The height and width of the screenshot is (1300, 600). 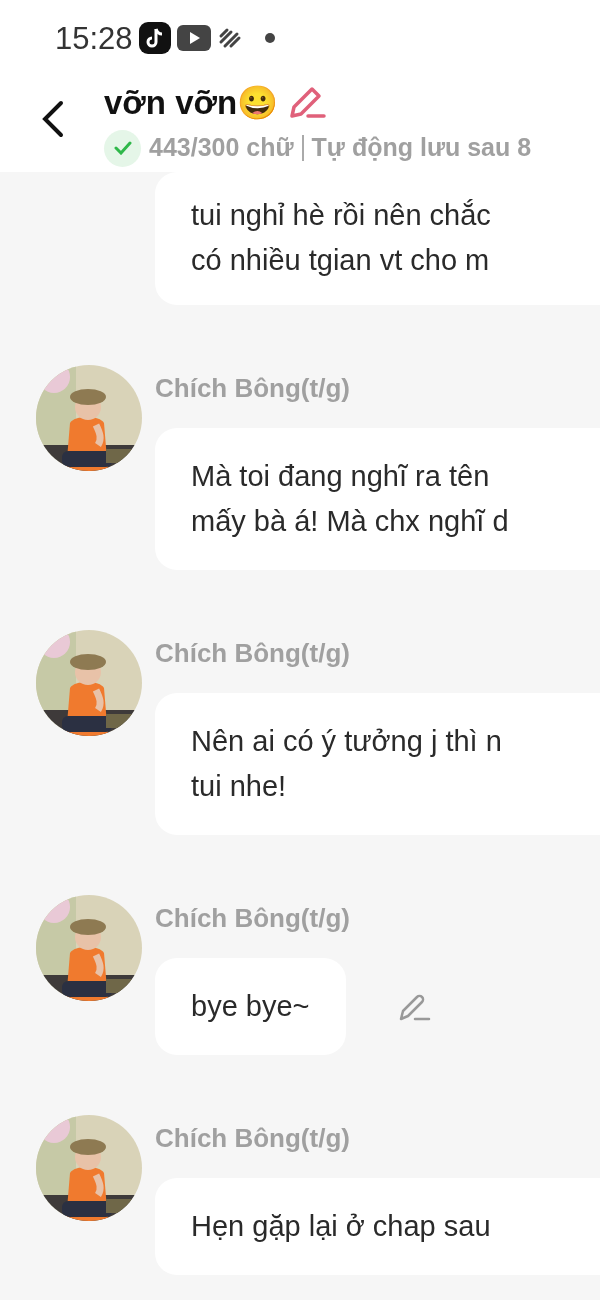 What do you see at coordinates (221, 148) in the screenshot?
I see `word-count: 443/300 chữ` at bounding box center [221, 148].